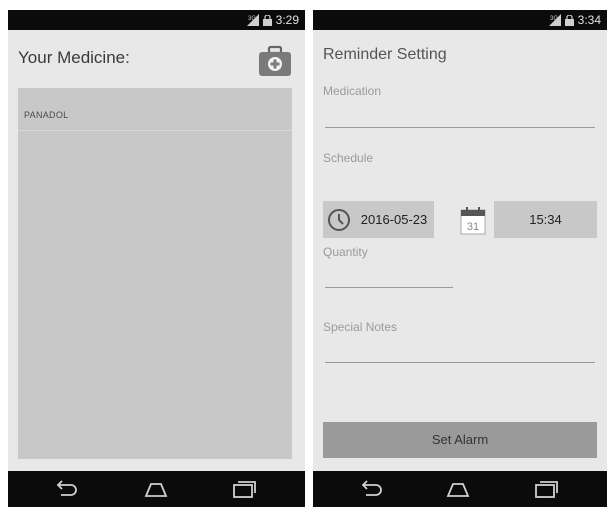  Describe the element at coordinates (385, 54) in the screenshot. I see `page-title: Reminder Setting` at that location.